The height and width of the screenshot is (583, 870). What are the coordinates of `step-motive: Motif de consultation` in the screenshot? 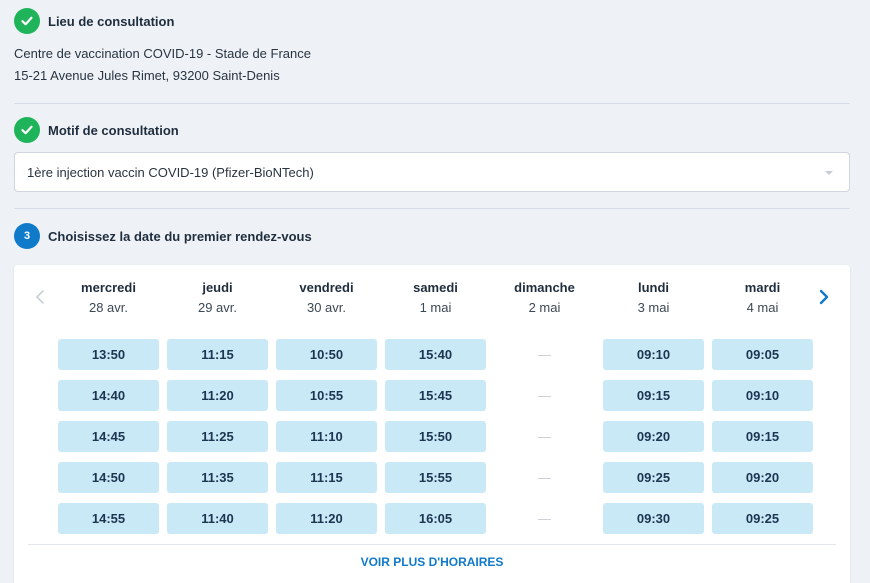 It's located at (432, 130).